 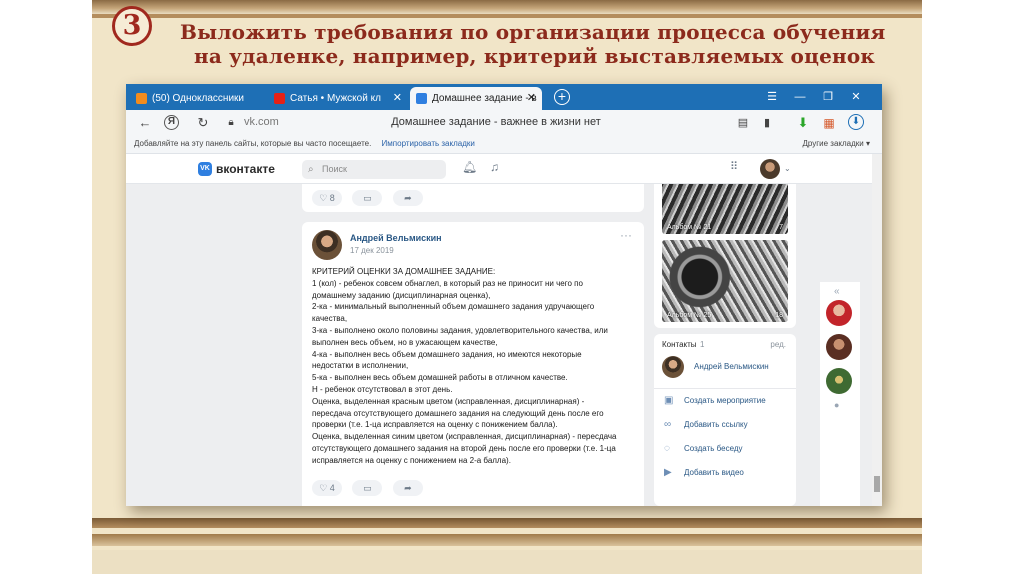 I want to click on tab-label: (50) Одноклассники, so click(x=198, y=98).